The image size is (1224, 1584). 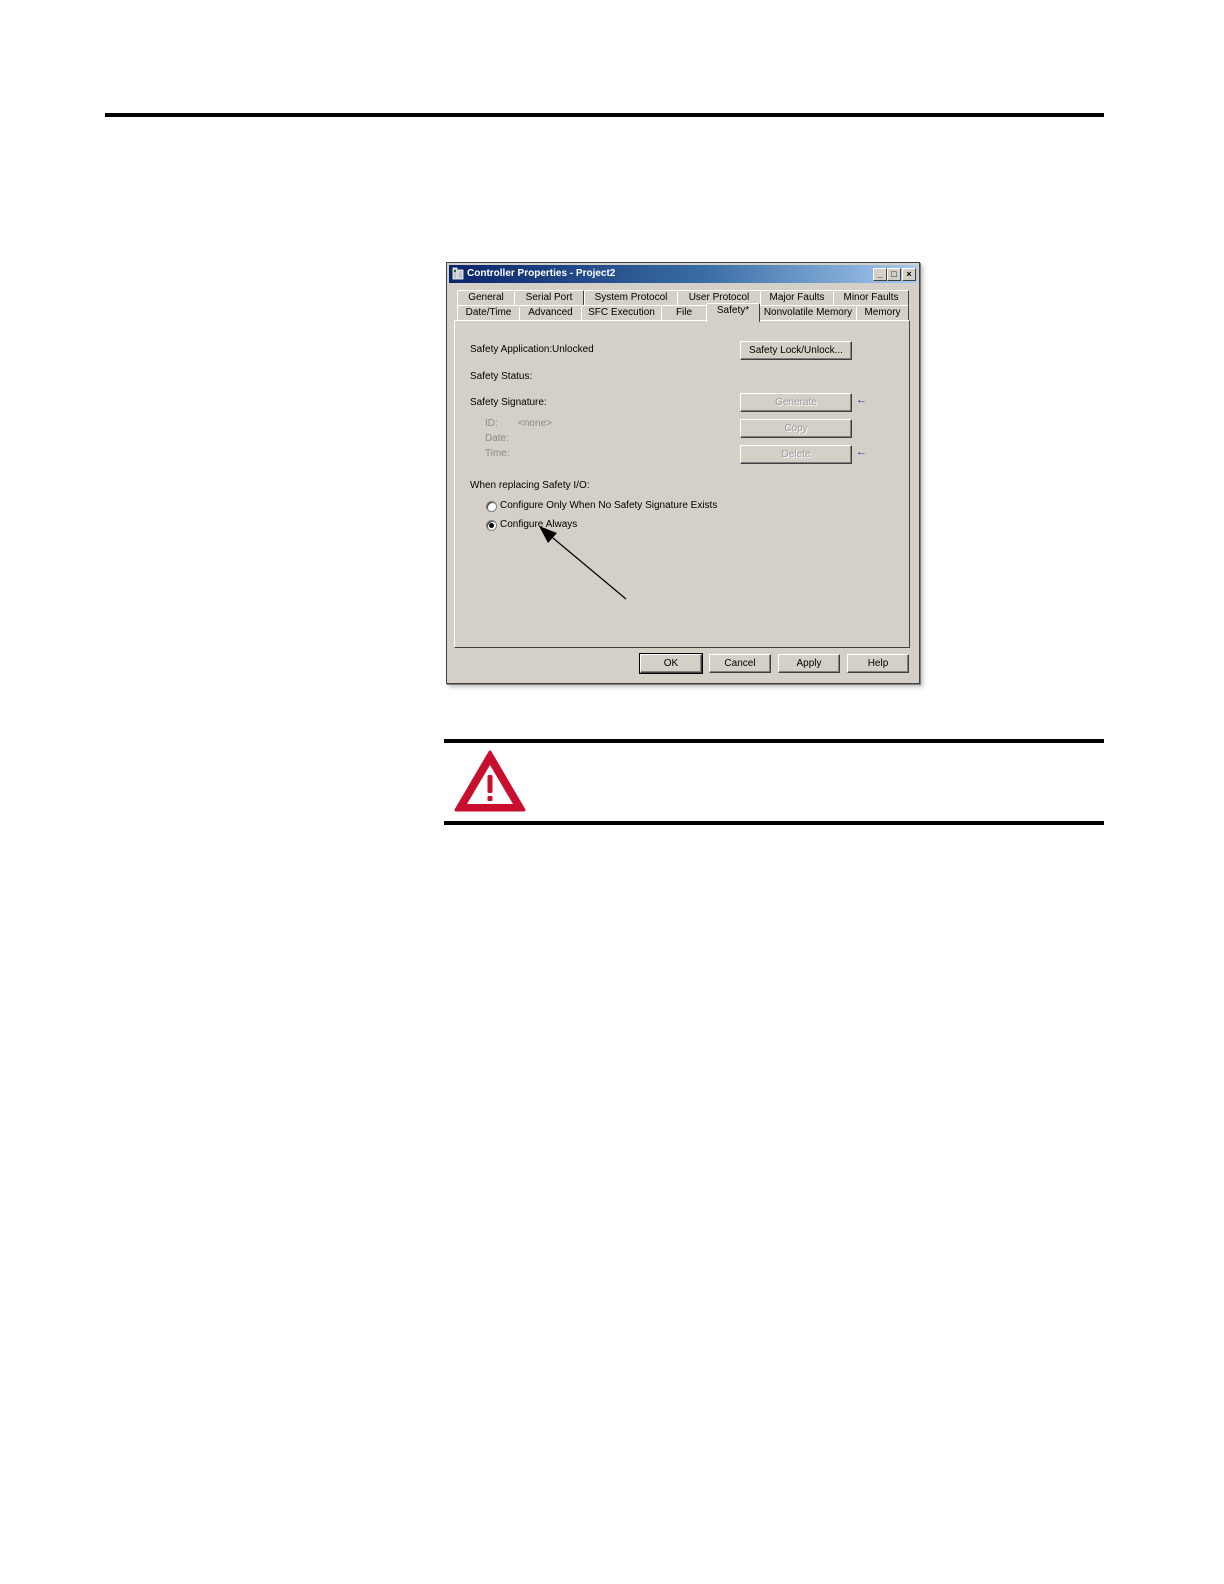 I want to click on callout-arrow, so click(x=583, y=563).